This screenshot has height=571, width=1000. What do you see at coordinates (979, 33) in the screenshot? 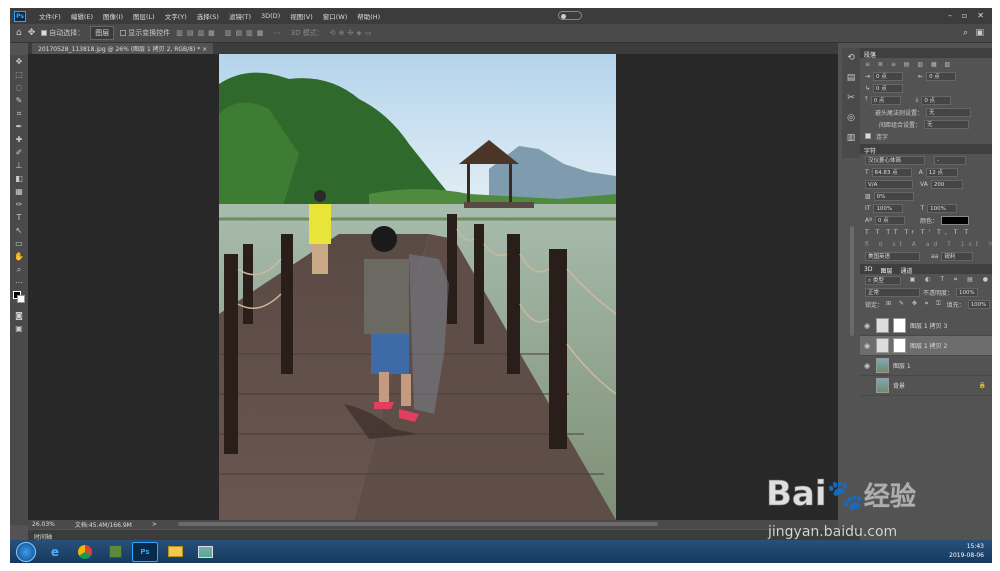
I see `workspace-icon: ▣` at bounding box center [979, 33].